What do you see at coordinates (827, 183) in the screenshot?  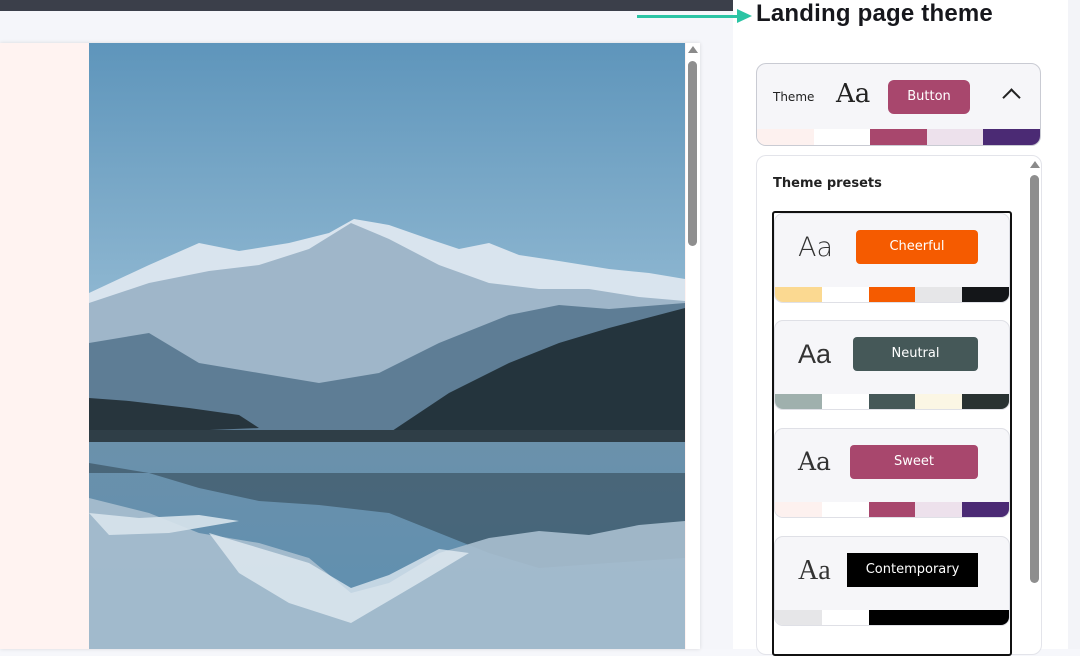 I see `presets-title: Theme presets` at bounding box center [827, 183].